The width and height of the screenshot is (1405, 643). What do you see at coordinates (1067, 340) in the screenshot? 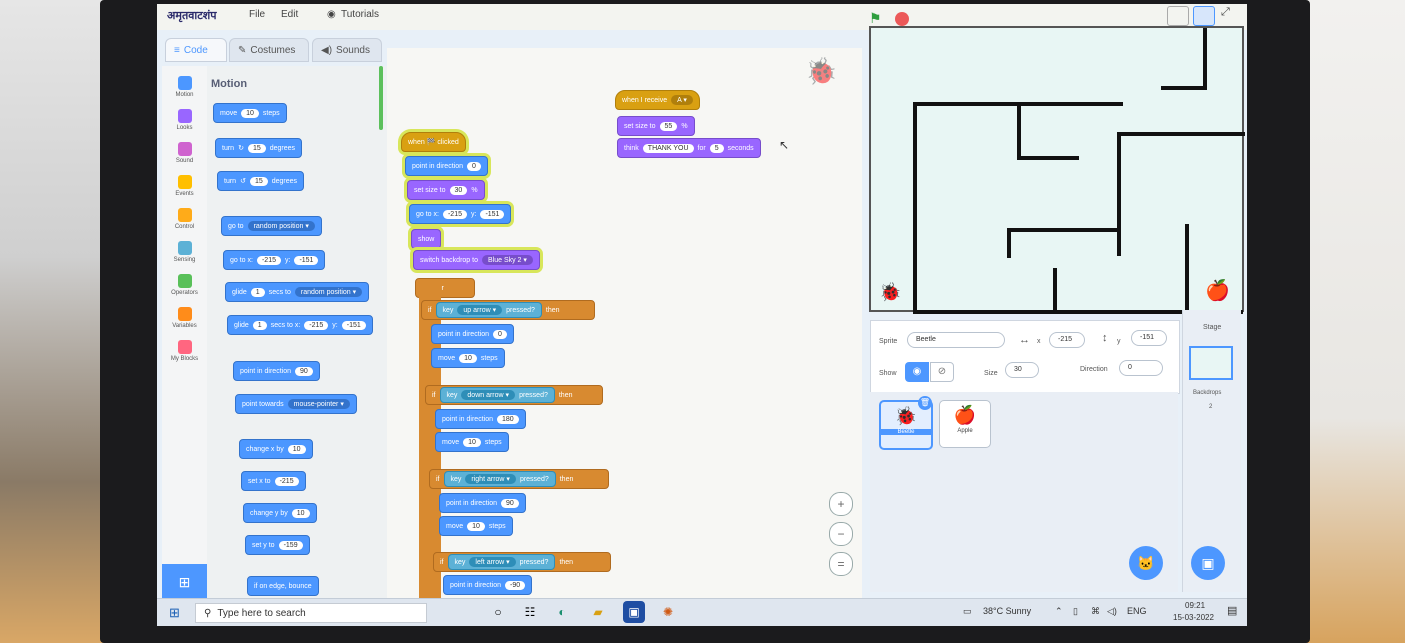
I see `x-position-field: -215` at bounding box center [1067, 340].